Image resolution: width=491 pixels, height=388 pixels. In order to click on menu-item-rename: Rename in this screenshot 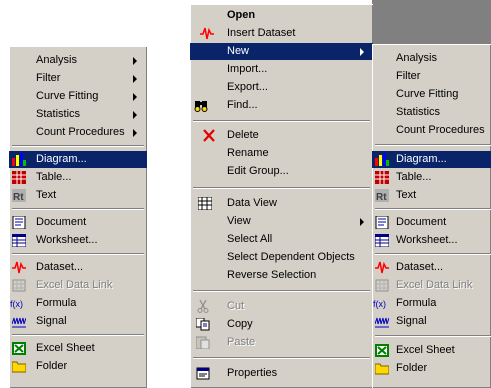, I will do `click(281, 153)`.